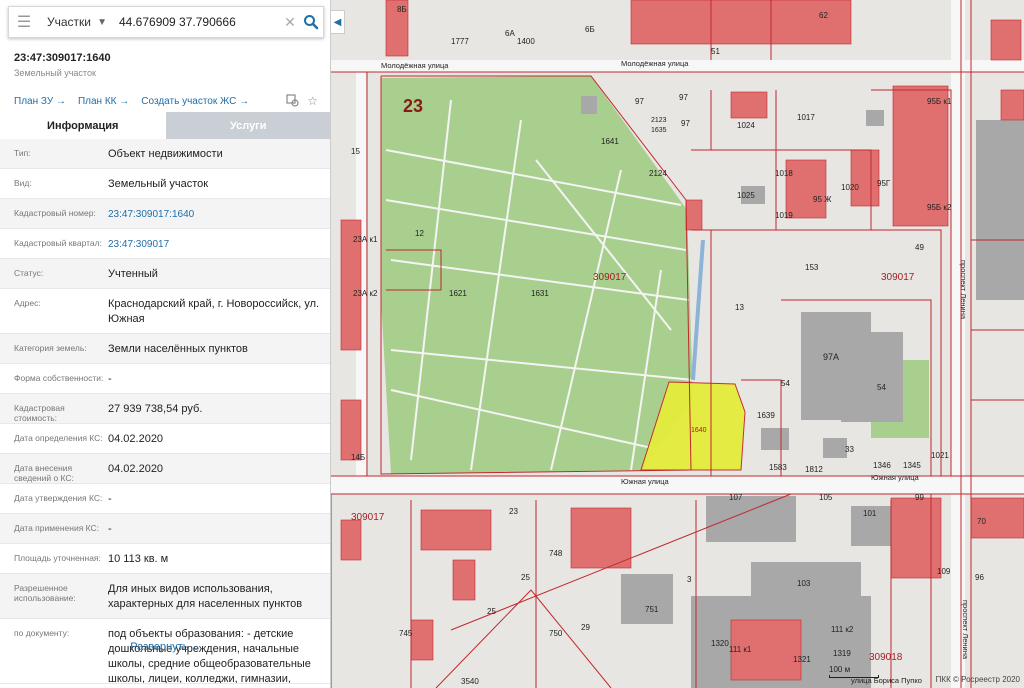  I want to click on map-label-plot-105: 105, so click(826, 497).